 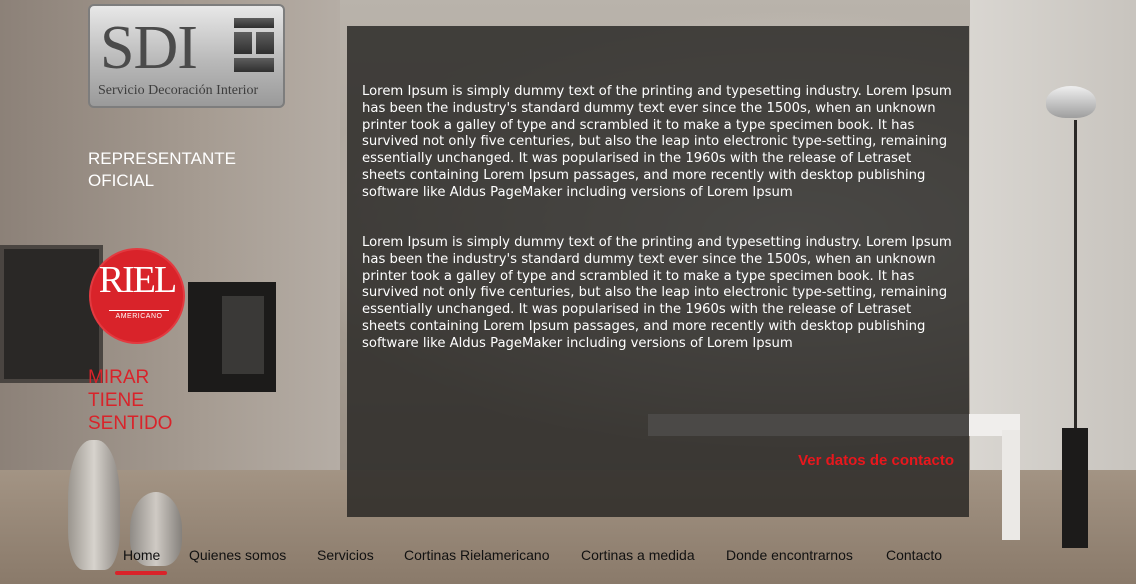 What do you see at coordinates (477, 555) in the screenshot?
I see `nav-item-cortinas-rielamericano: Cortinas Rielamericano` at bounding box center [477, 555].